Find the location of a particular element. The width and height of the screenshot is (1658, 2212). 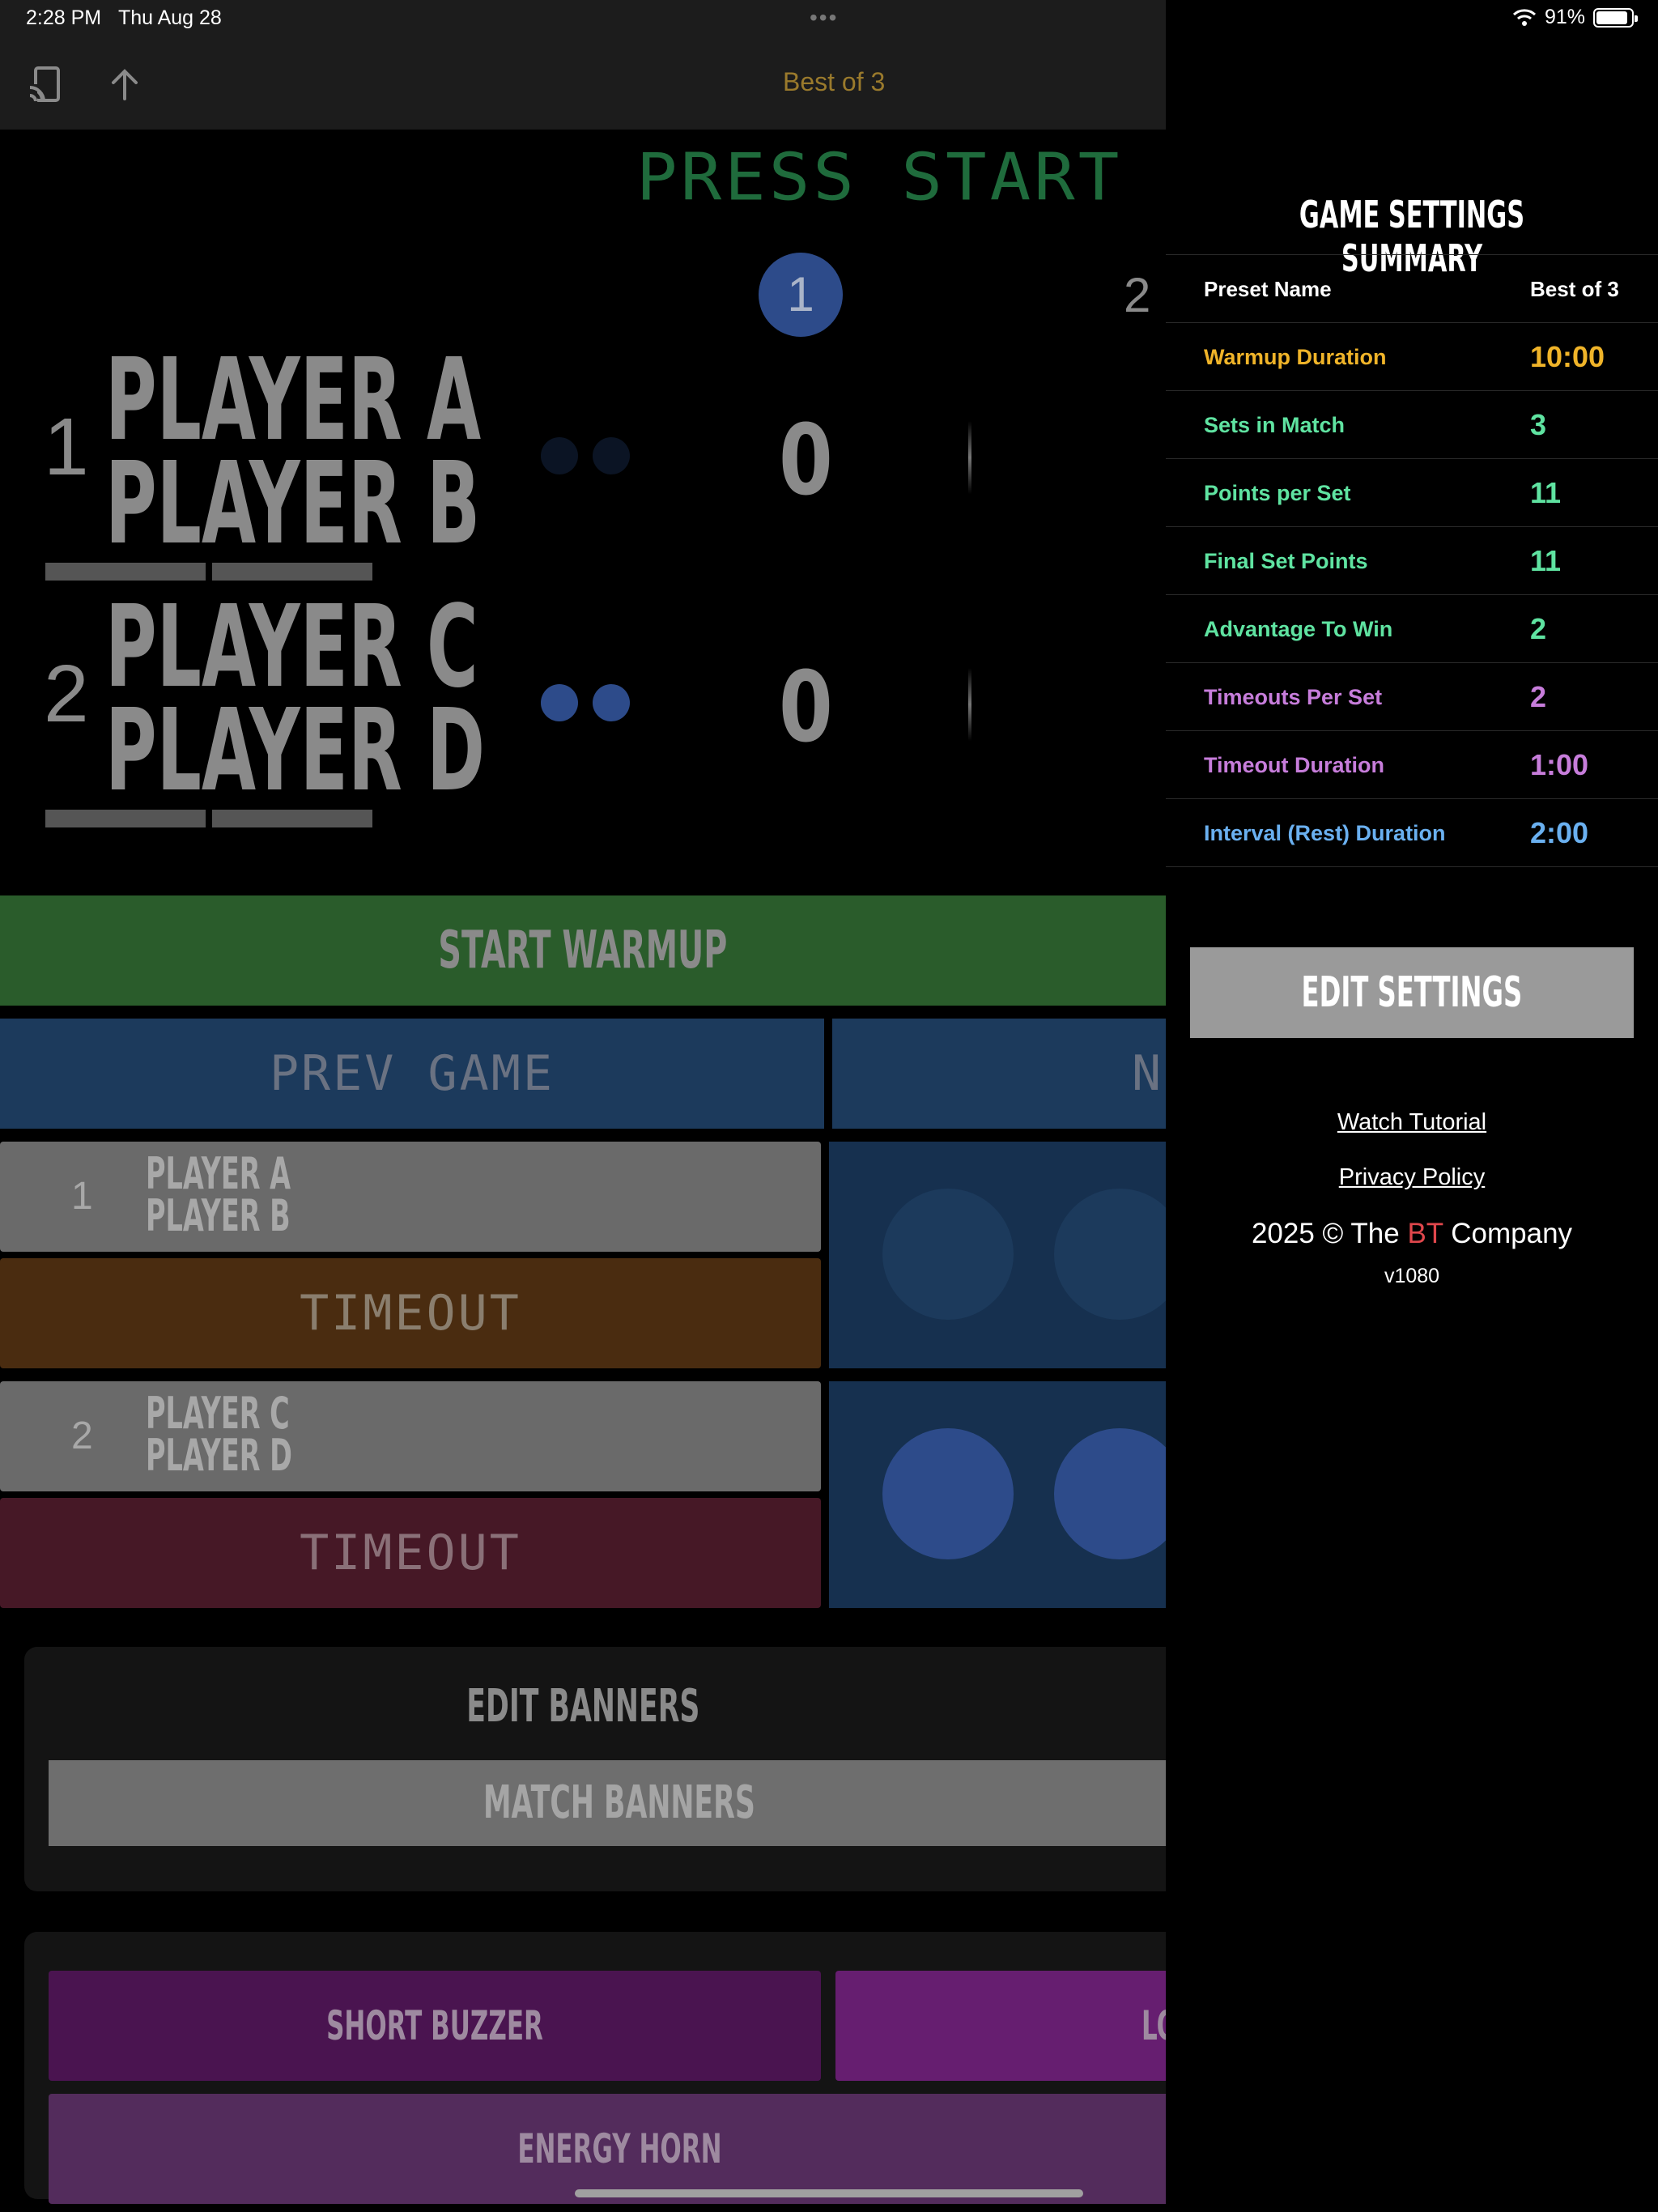

match-banners-button: MATCH BANNERS is located at coordinates (607, 1803).